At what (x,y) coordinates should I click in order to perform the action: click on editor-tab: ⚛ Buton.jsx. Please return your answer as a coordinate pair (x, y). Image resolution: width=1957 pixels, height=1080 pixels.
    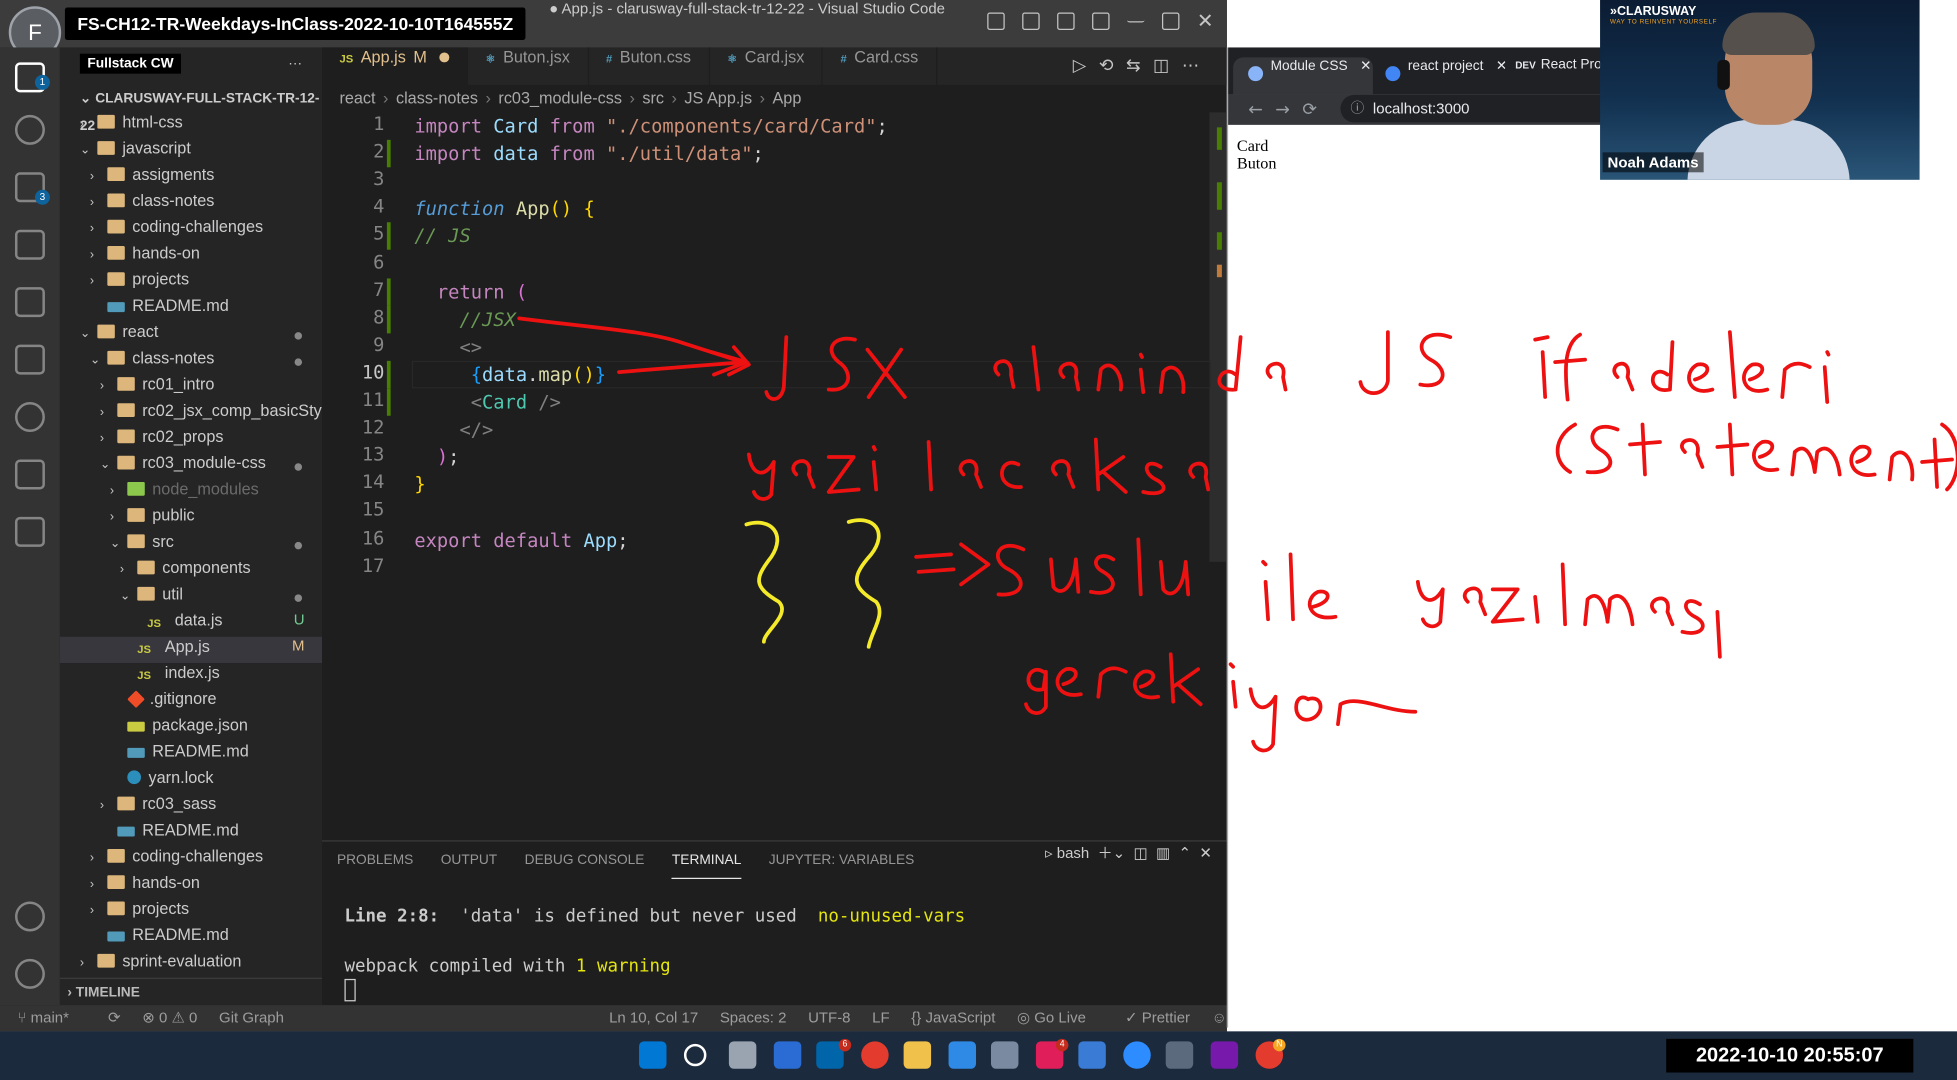
    Looking at the image, I should click on (528, 66).